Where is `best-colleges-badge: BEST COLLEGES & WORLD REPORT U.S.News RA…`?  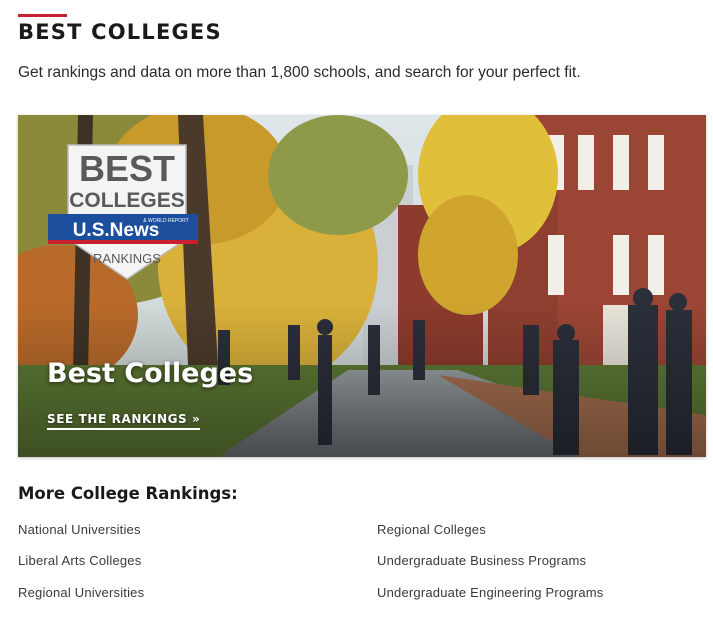
best-colleges-badge: BEST COLLEGES & WORLD REPORT U.S.News RA… is located at coordinates (123, 212).